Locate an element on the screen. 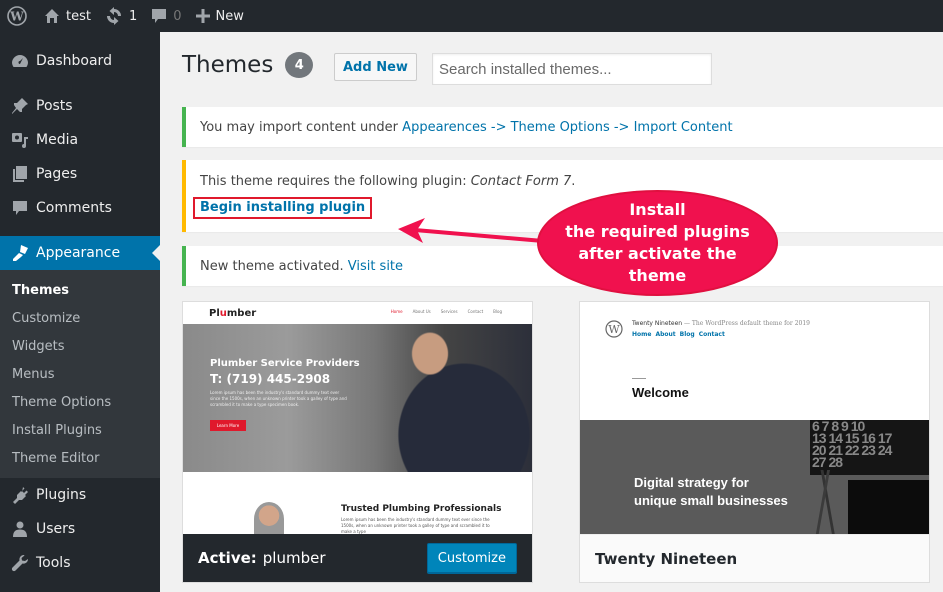 The height and width of the screenshot is (592, 943). customize-button: Customize is located at coordinates (471, 558).